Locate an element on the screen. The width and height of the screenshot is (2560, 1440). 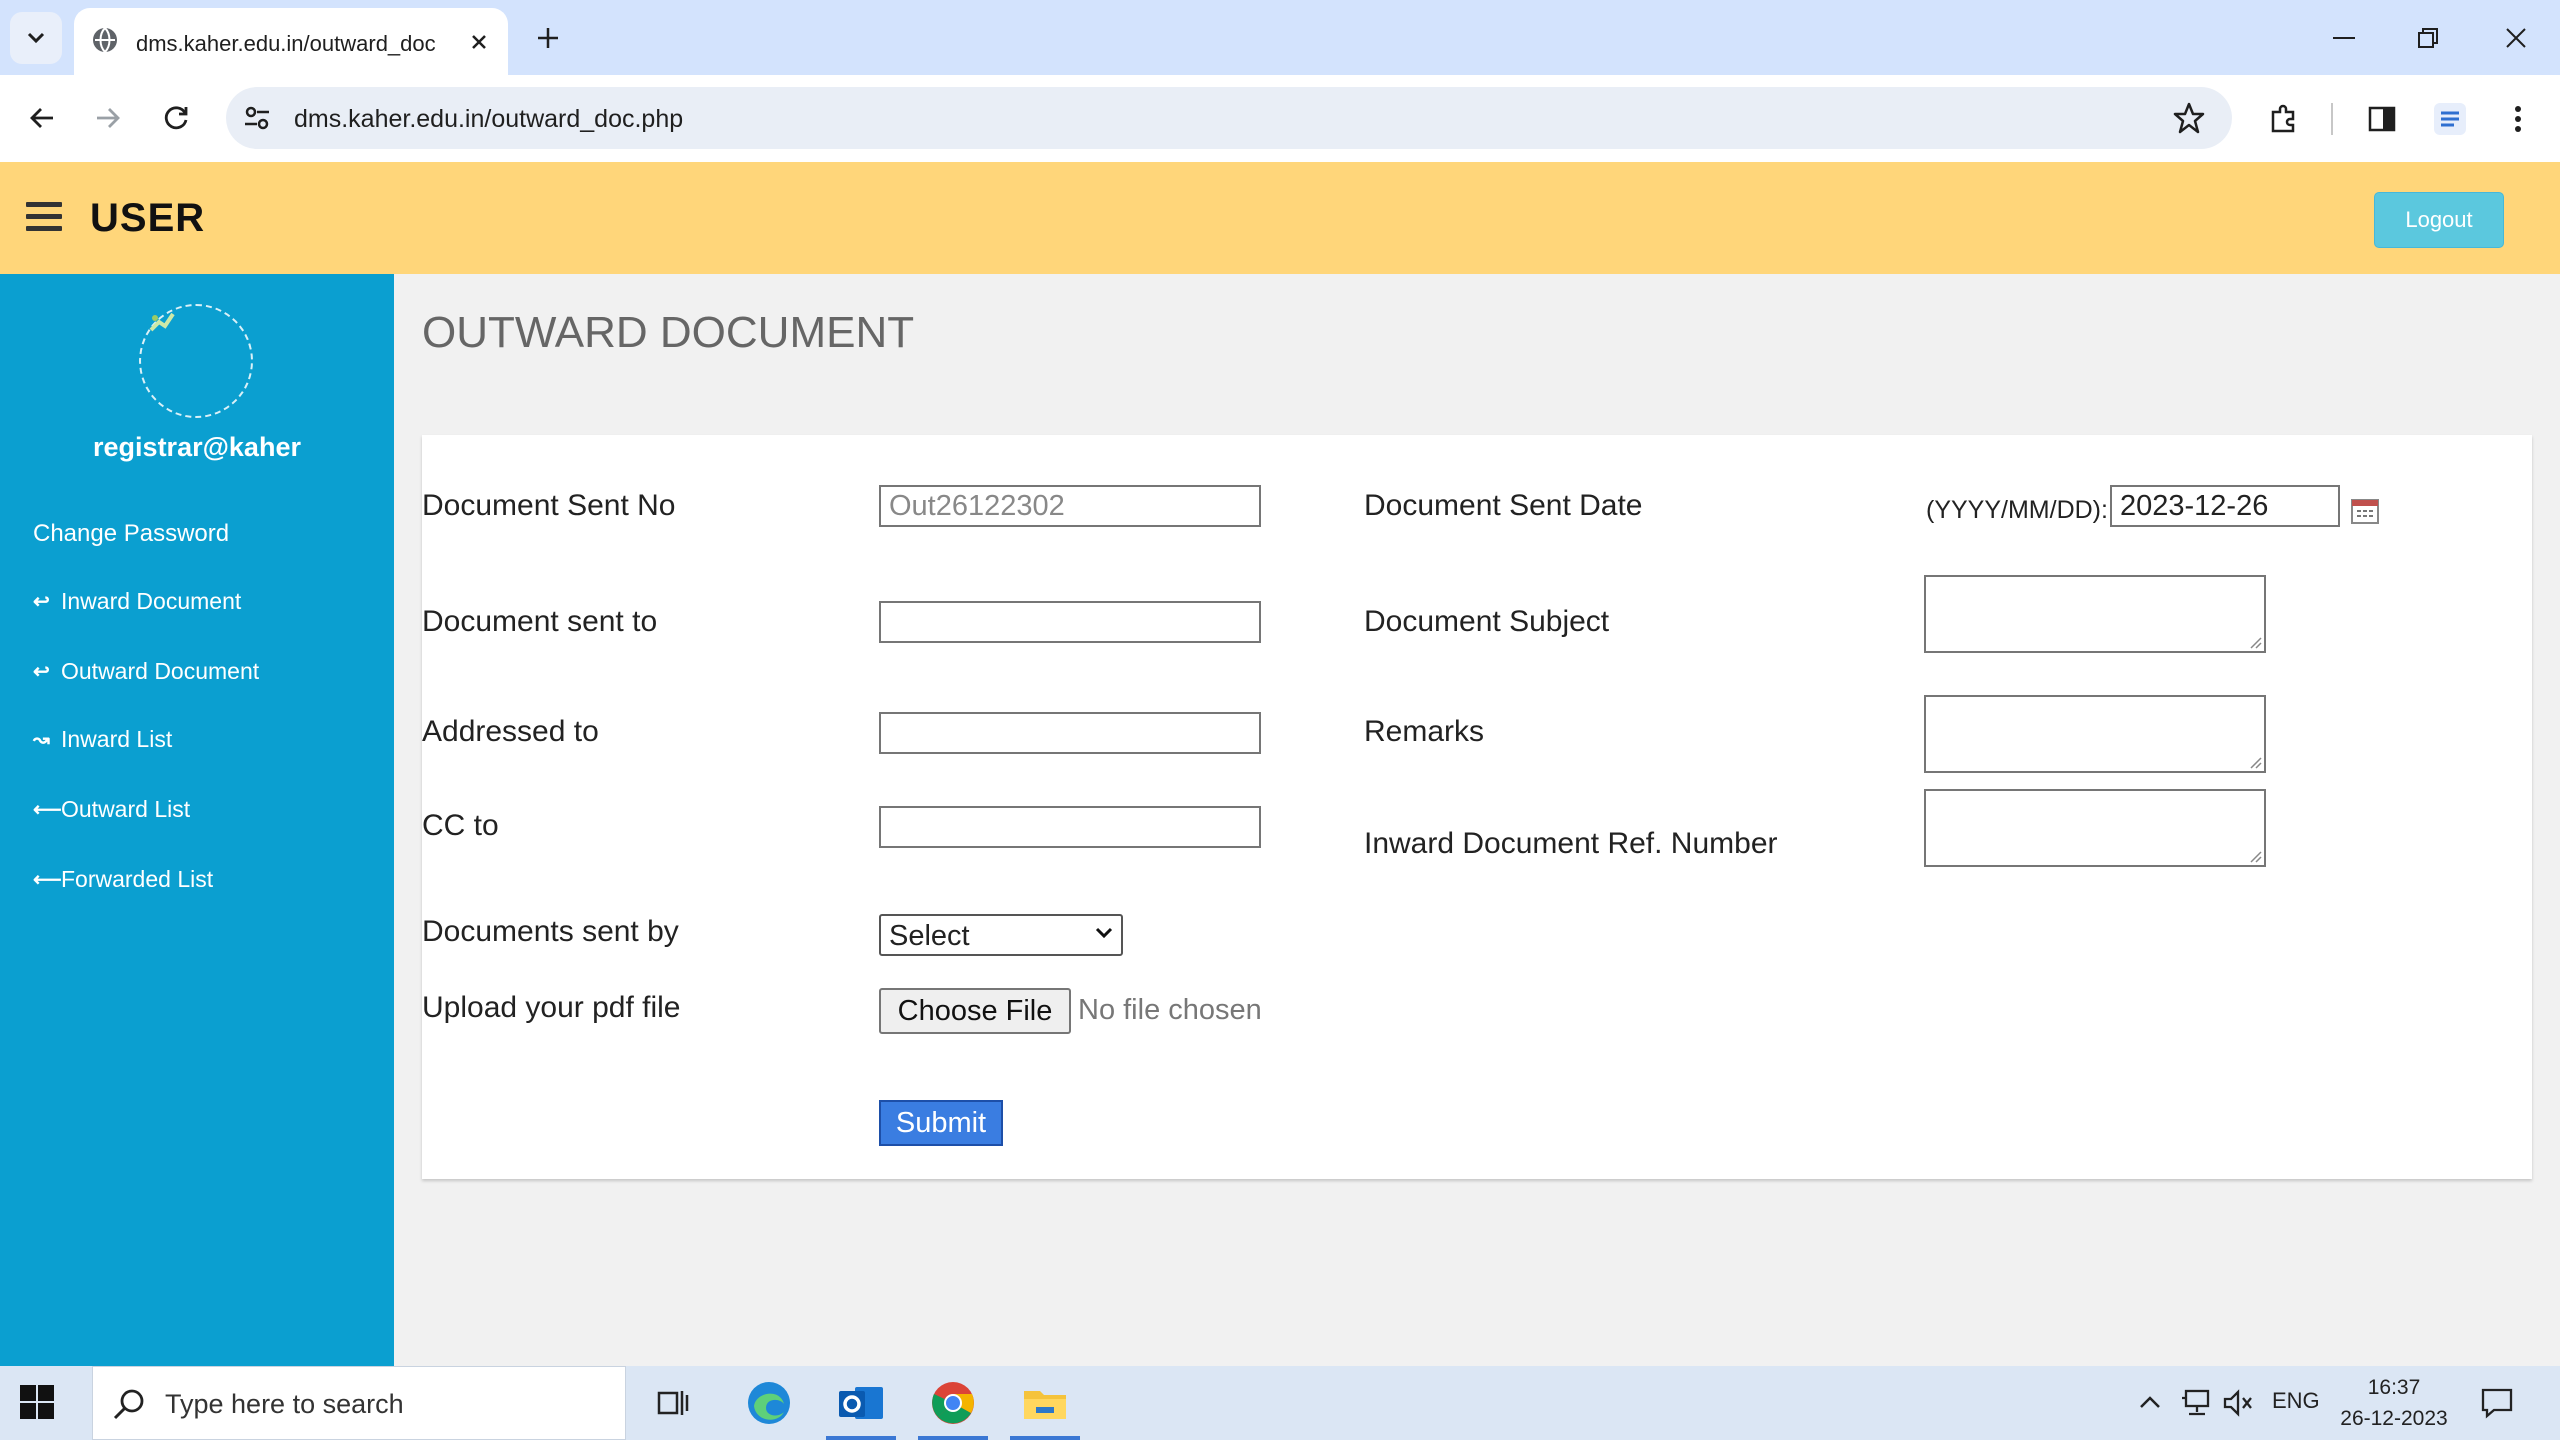
sidebar-item-forwarded-list: ⟵ Forwarded List is located at coordinates (123, 879).